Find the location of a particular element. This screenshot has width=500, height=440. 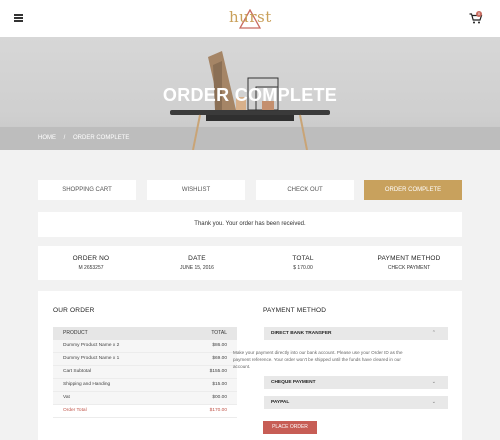

row-product: Cart Subtotal is located at coordinates (77, 371).